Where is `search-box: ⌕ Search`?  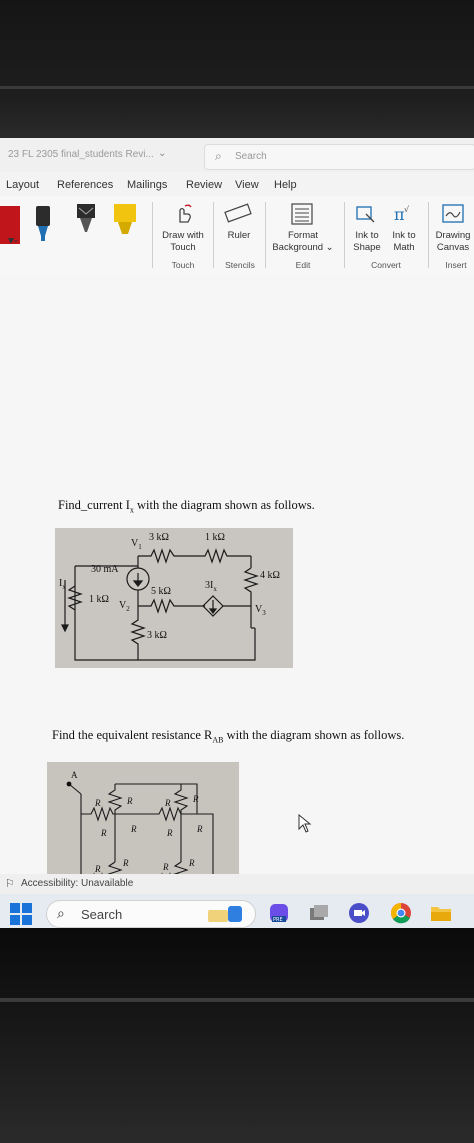
search-box: ⌕ Search is located at coordinates (339, 157).